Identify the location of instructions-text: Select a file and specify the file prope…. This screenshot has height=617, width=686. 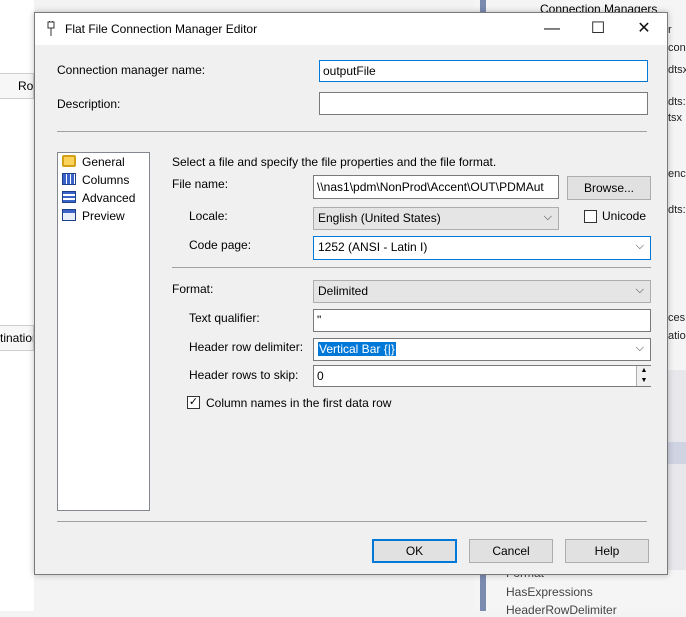
(334, 162).